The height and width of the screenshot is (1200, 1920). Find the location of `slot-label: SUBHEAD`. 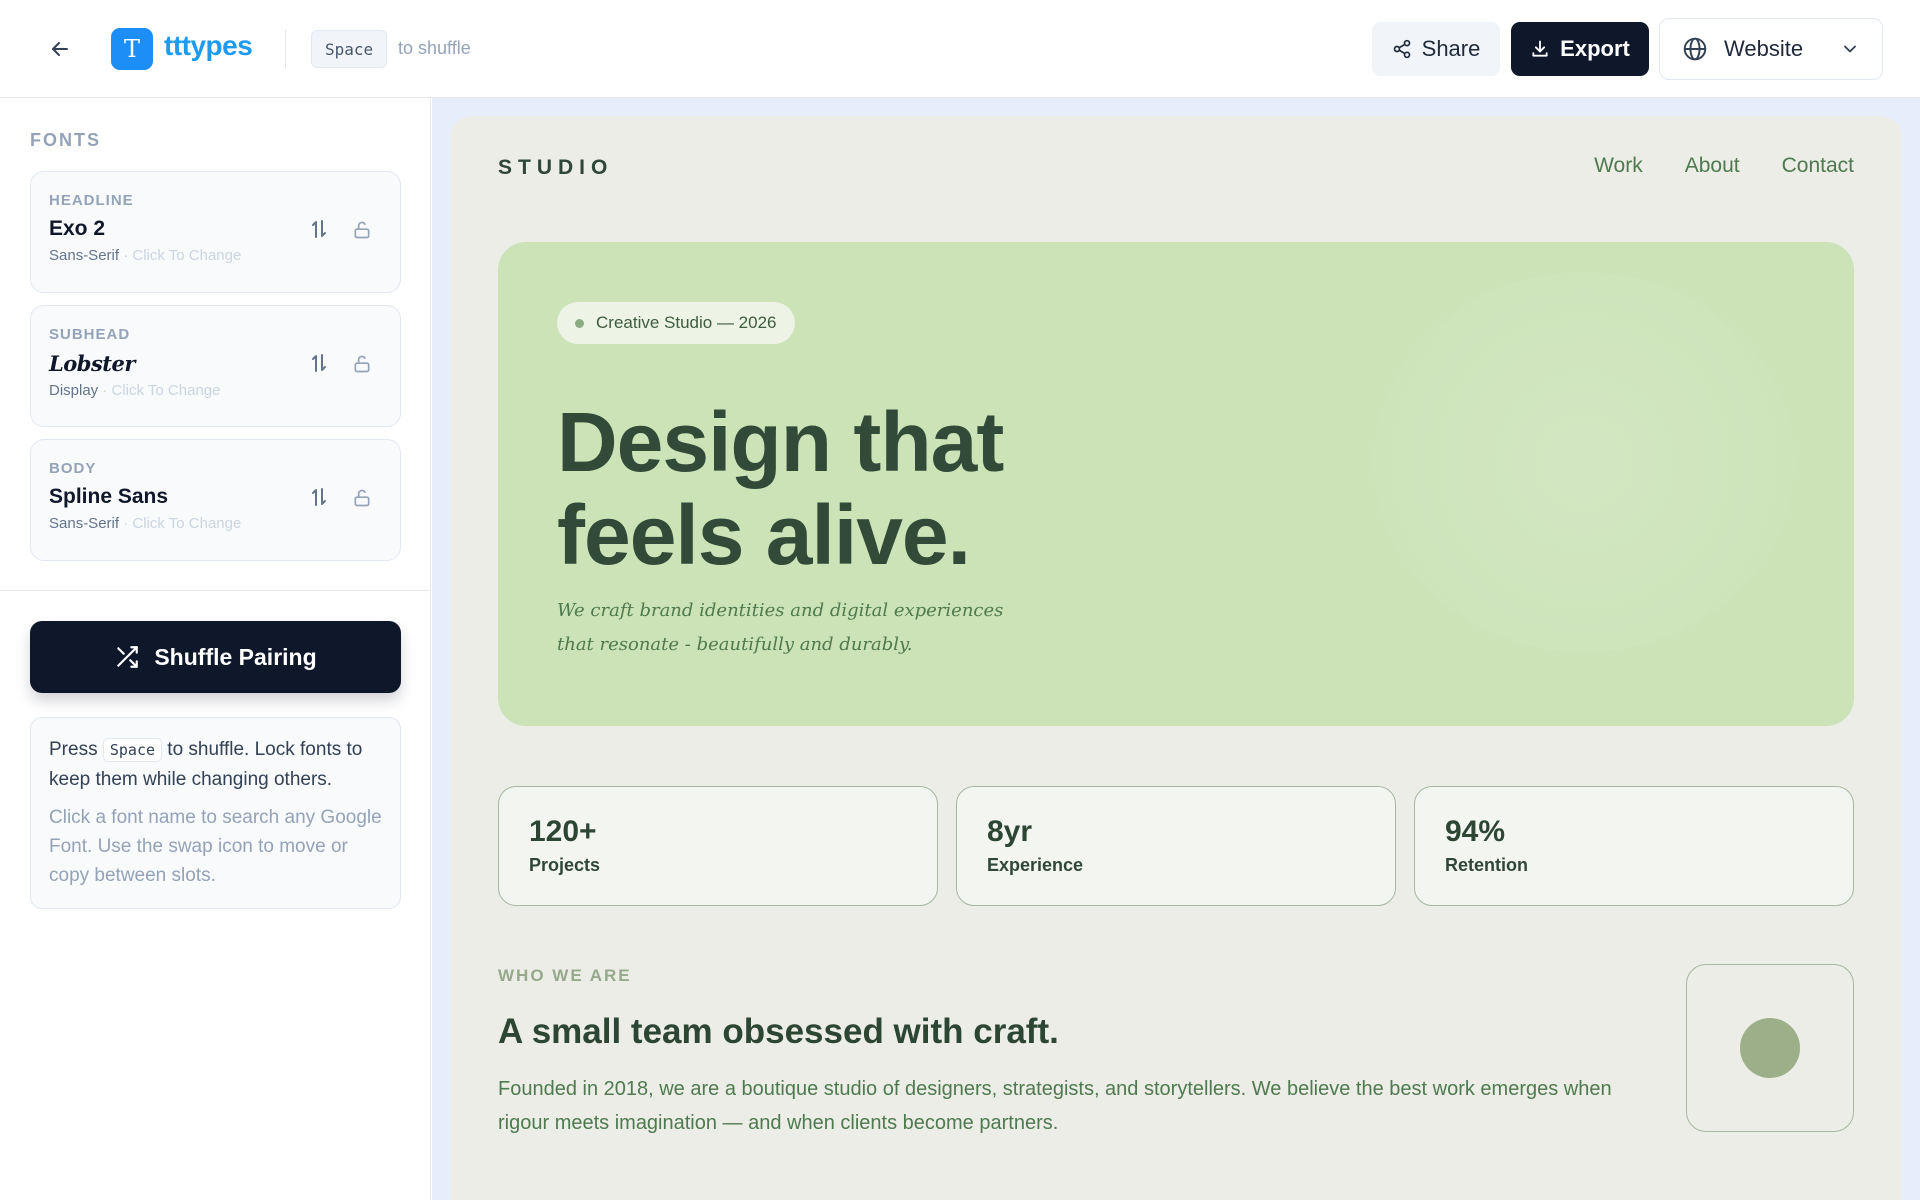

slot-label: SUBHEAD is located at coordinates (90, 334).